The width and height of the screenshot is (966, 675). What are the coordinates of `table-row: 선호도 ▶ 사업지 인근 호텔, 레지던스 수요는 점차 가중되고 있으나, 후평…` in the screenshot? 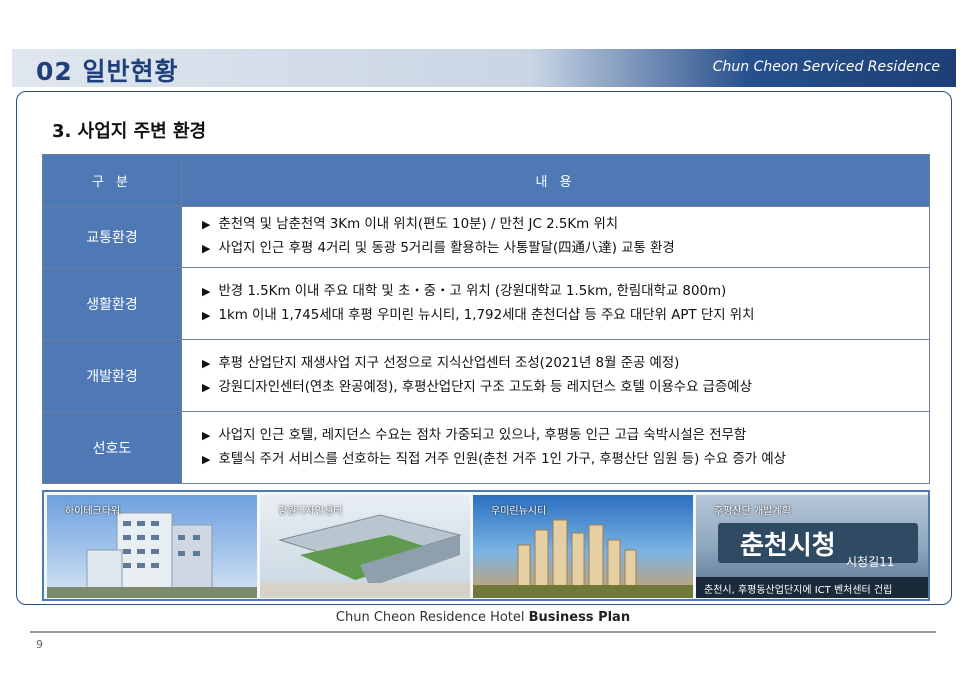 It's located at (486, 447).